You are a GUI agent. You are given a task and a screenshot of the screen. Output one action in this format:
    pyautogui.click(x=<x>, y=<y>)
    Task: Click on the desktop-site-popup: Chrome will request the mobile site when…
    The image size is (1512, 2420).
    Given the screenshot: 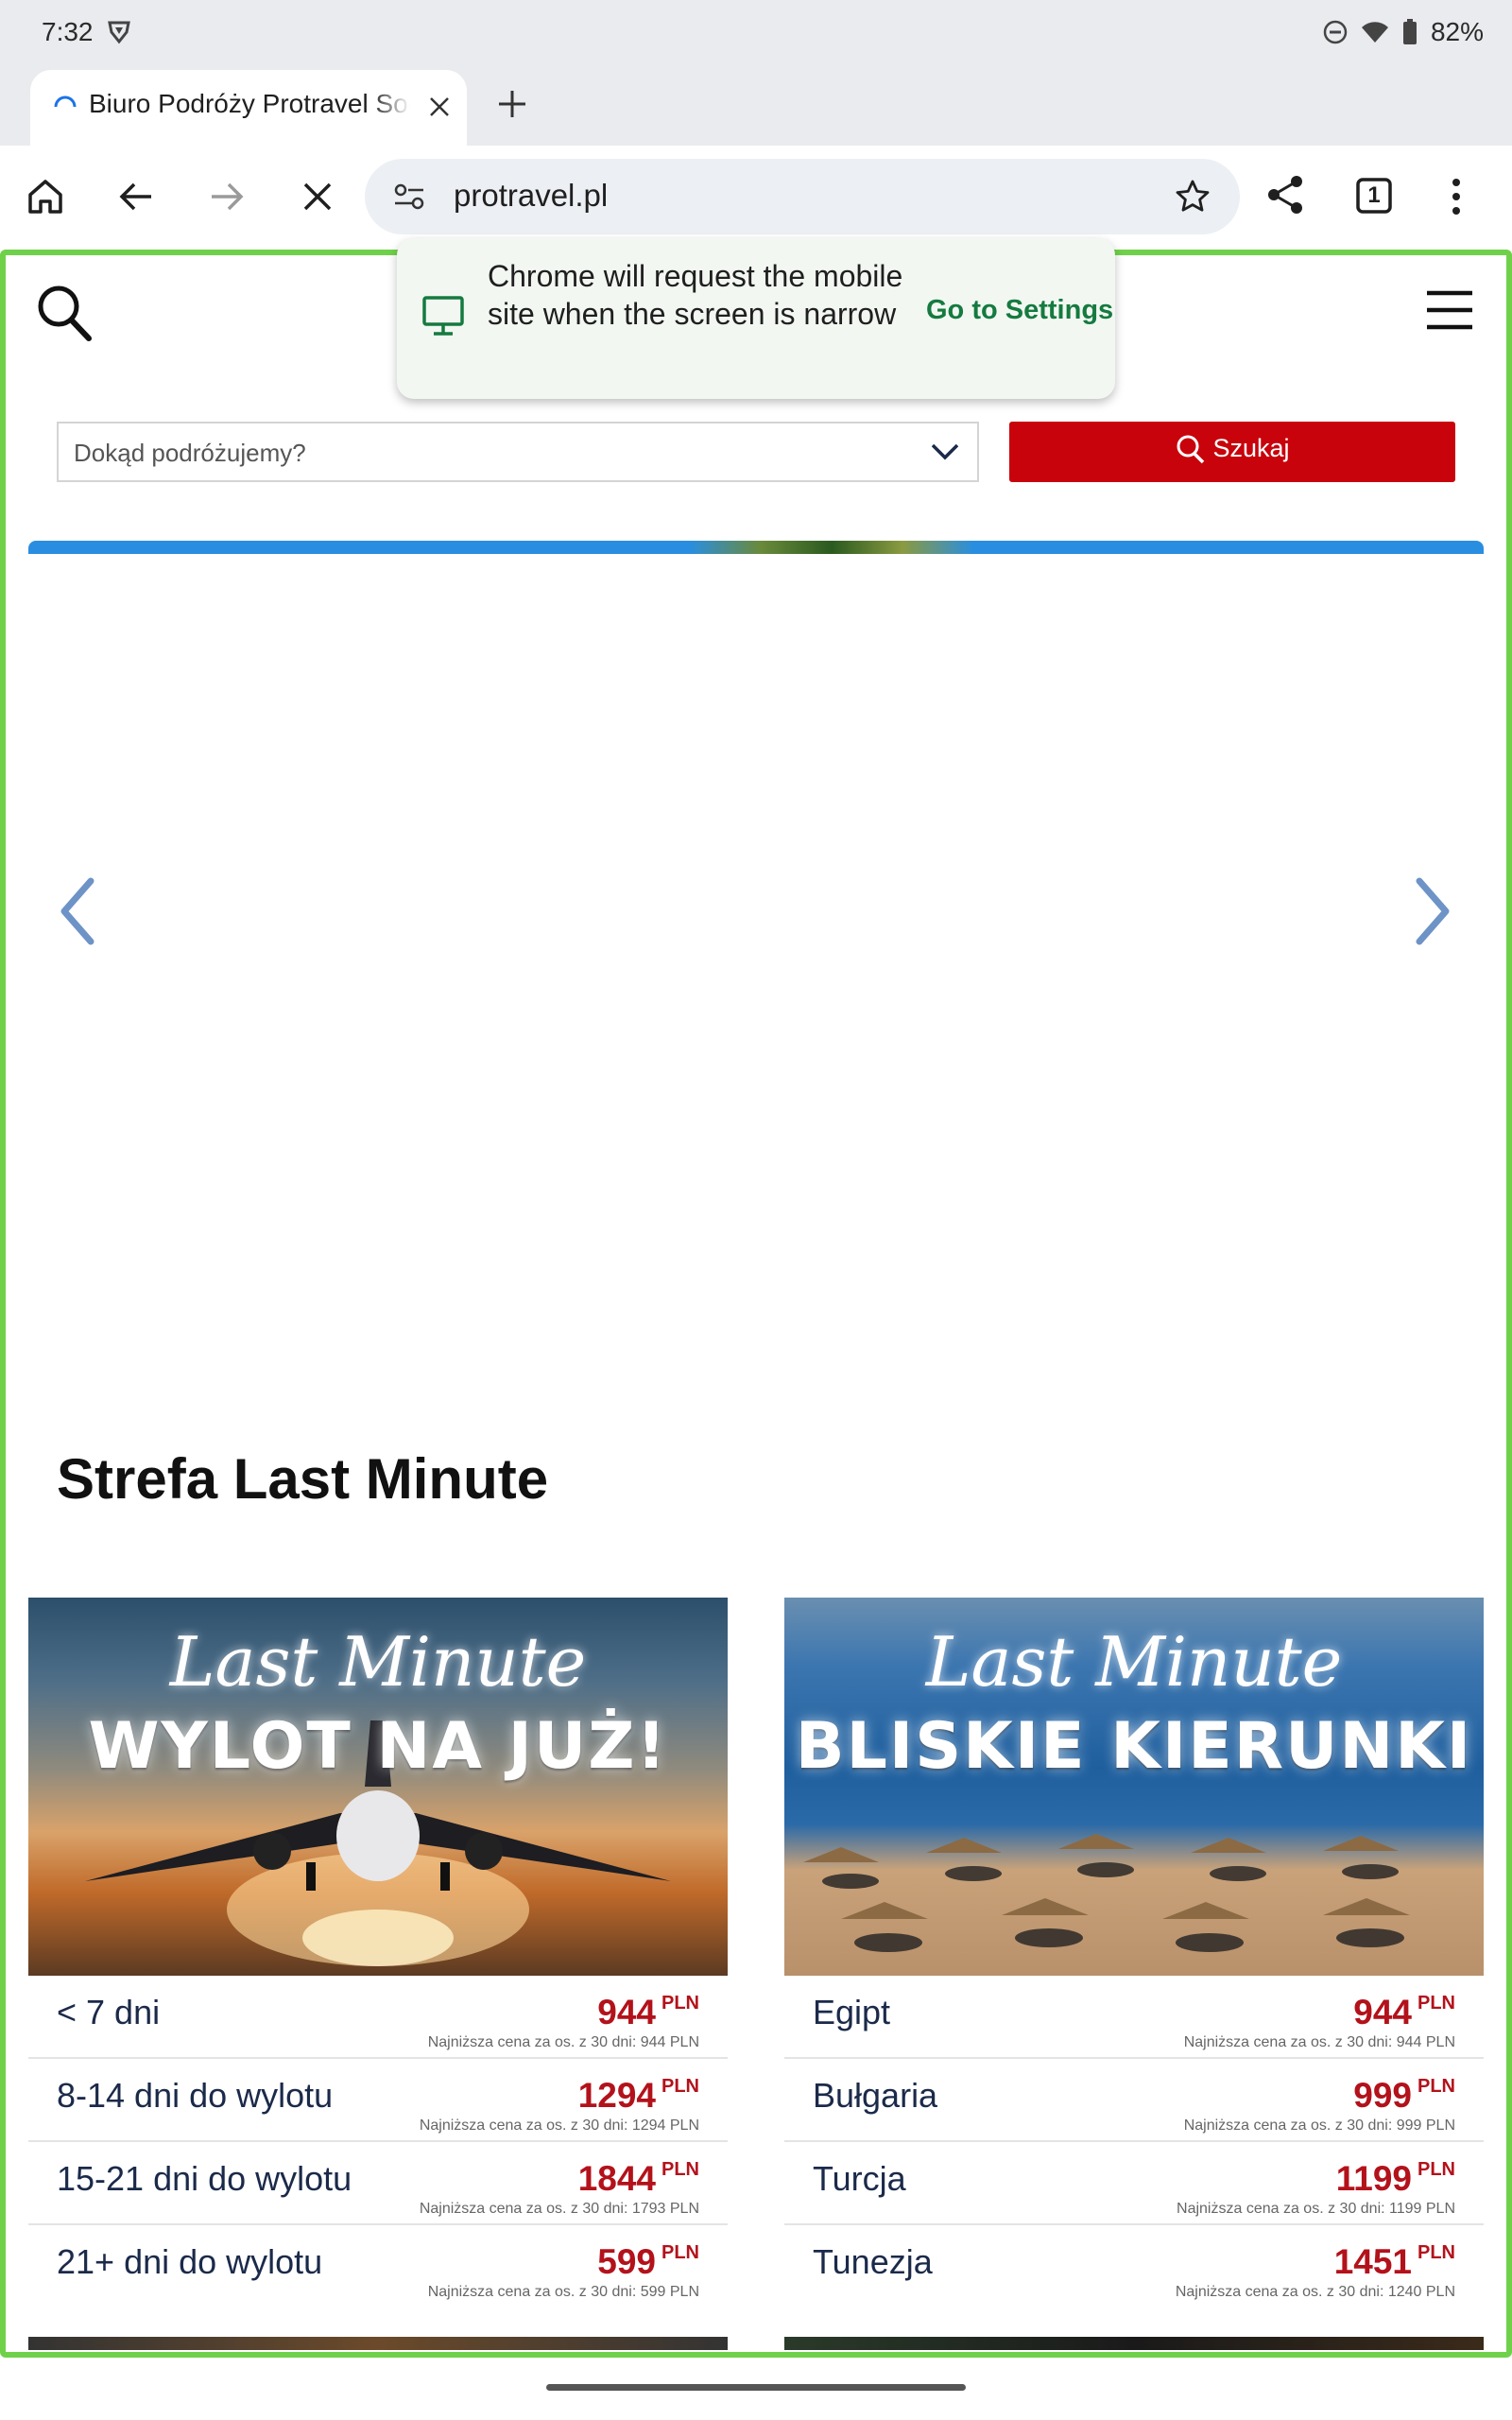 What is the action you would take?
    pyautogui.click(x=756, y=318)
    